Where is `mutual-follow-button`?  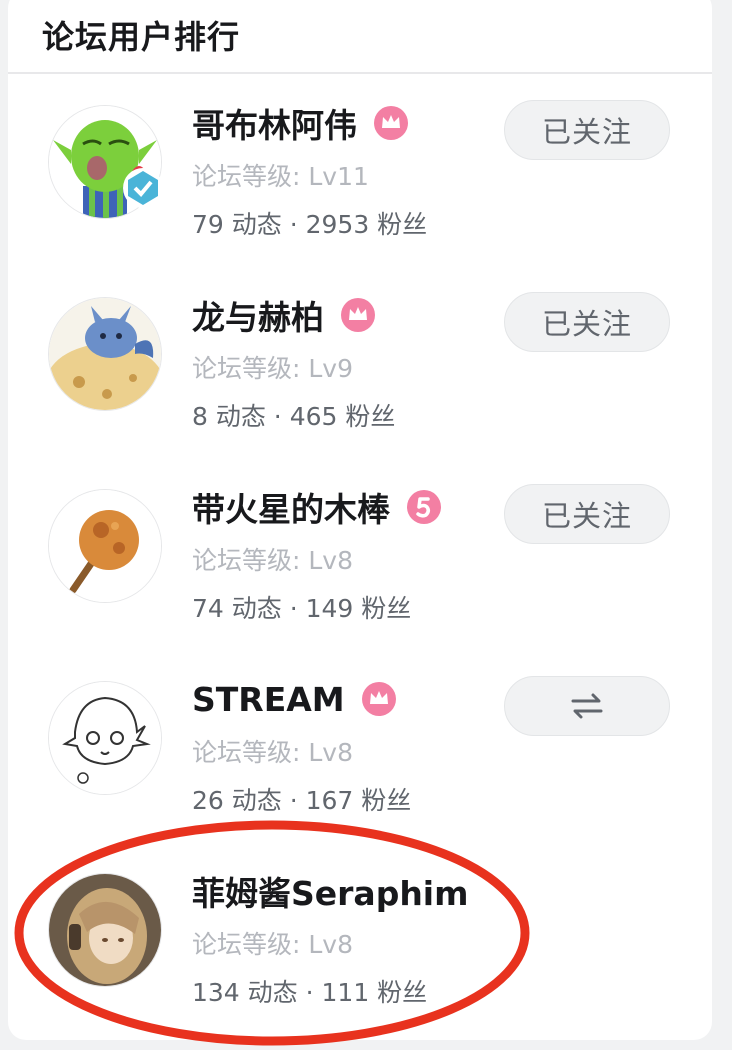 mutual-follow-button is located at coordinates (587, 706).